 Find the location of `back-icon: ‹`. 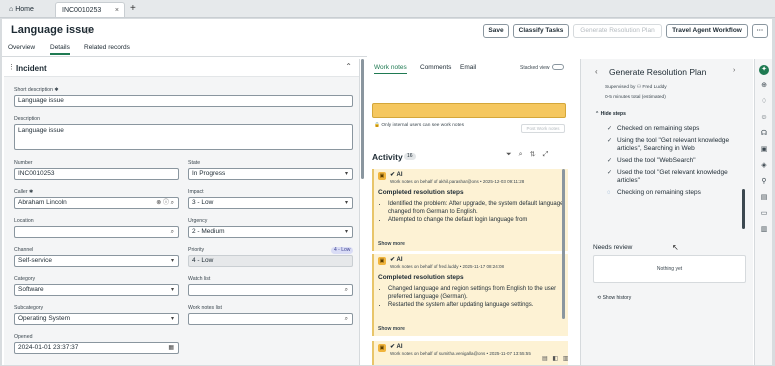

back-icon: ‹ is located at coordinates (596, 71).